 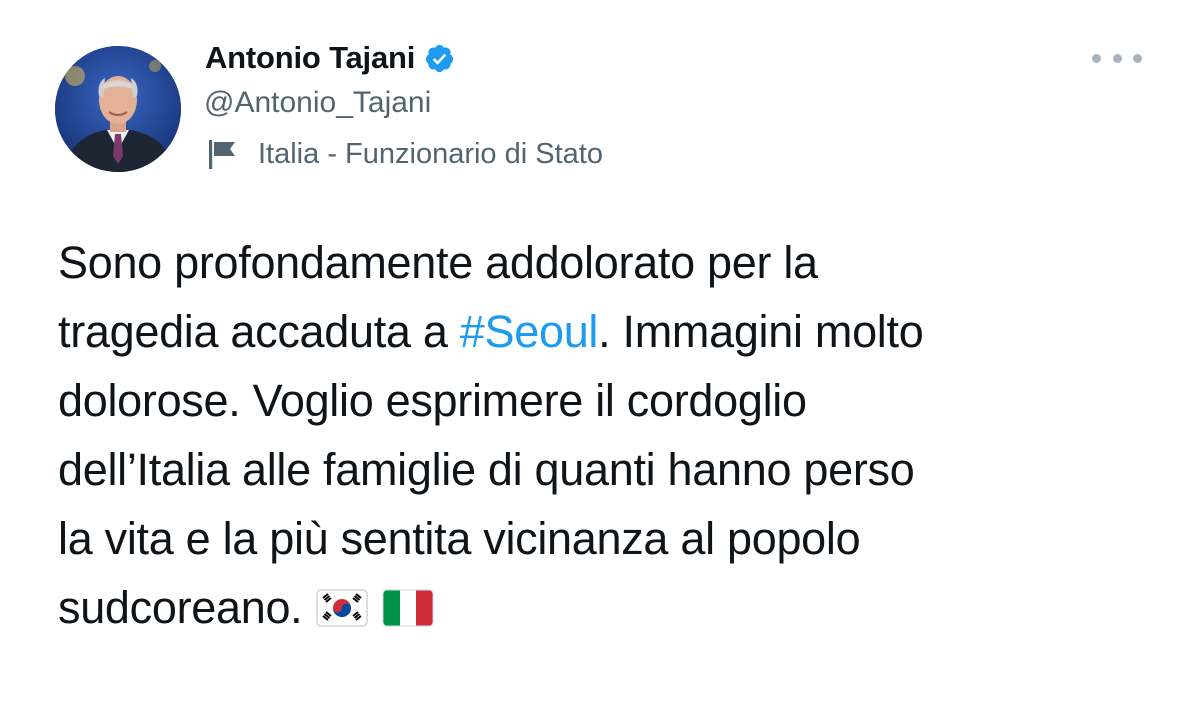 What do you see at coordinates (310, 58) in the screenshot?
I see `author-display-name: Antonio Tajani` at bounding box center [310, 58].